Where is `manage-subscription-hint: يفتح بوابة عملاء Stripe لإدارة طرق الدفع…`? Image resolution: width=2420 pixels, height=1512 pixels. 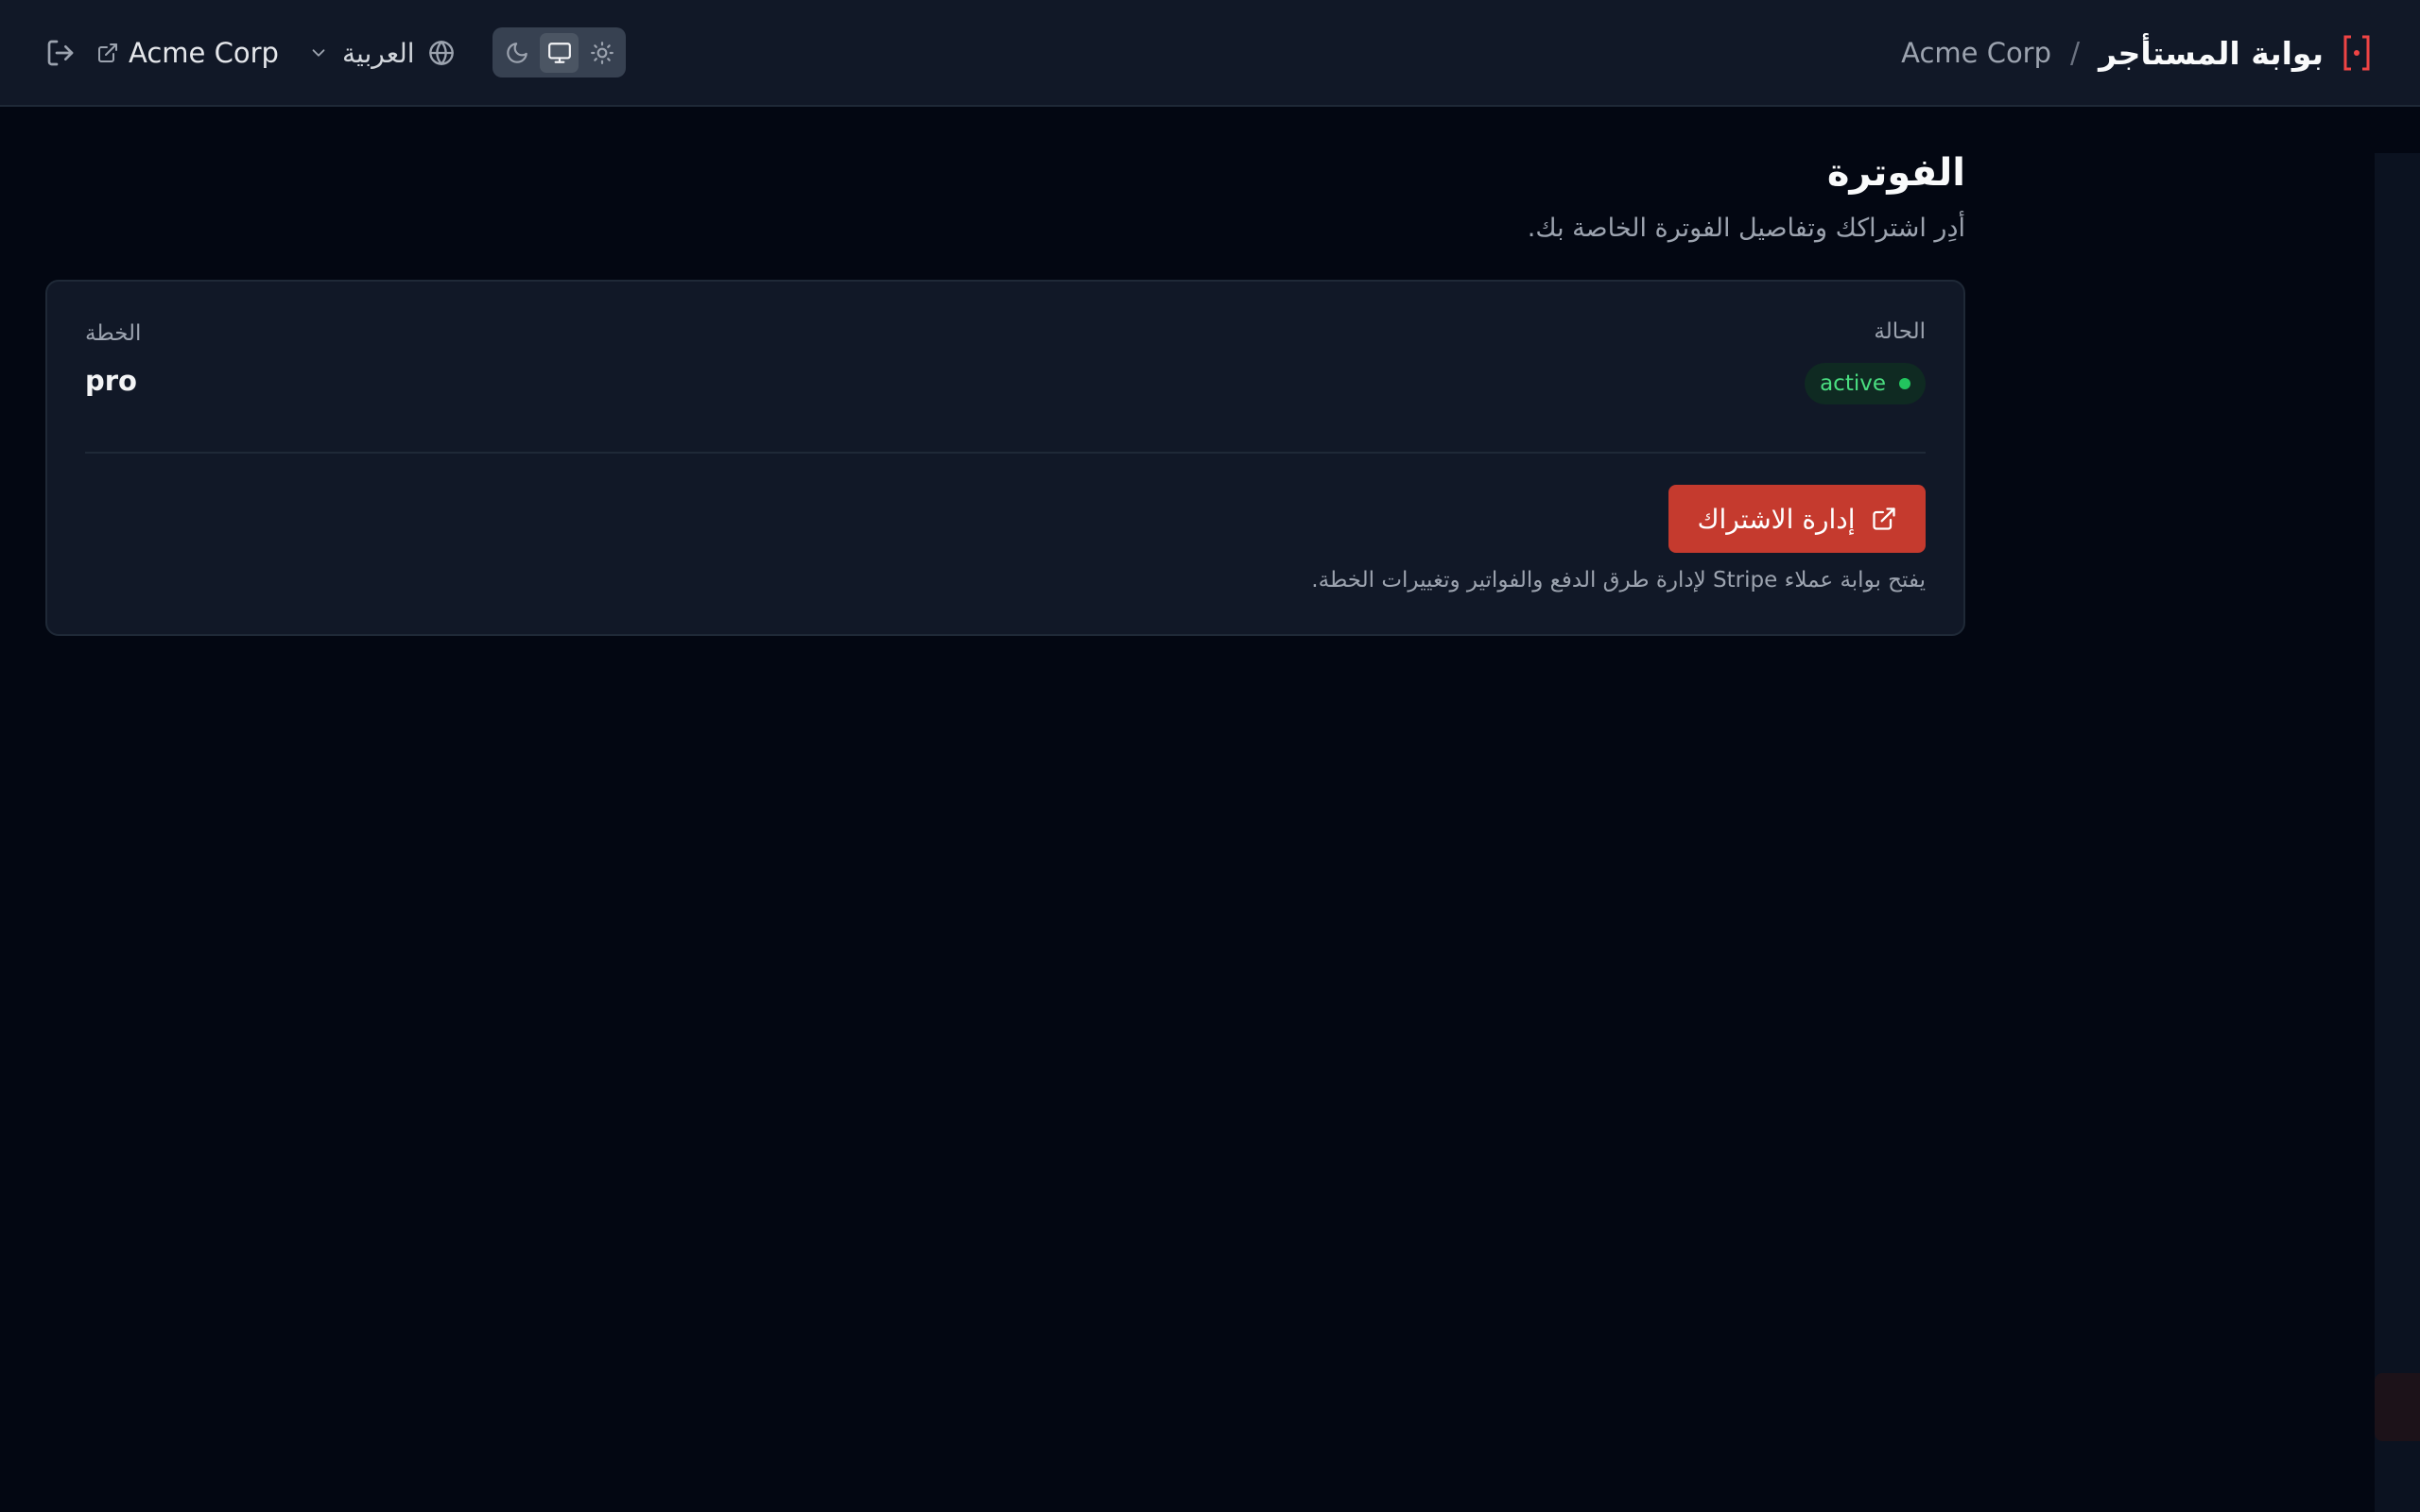 manage-subscription-hint: يفتح بوابة عملاء Stripe لإدارة طرق الدفع… is located at coordinates (1618, 580).